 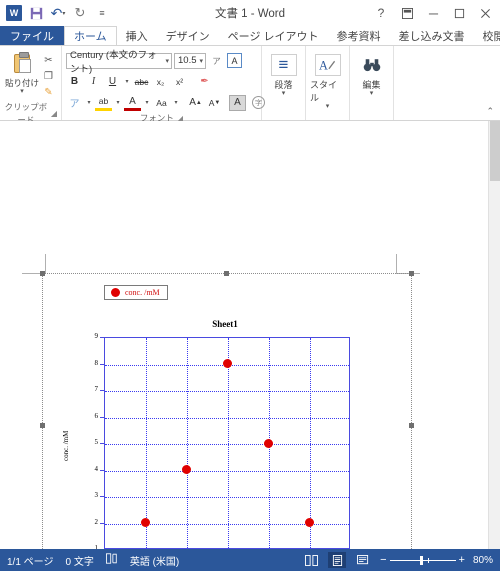 What do you see at coordinates (327, 65) in the screenshot?
I see `styles-icon: A` at bounding box center [327, 65].